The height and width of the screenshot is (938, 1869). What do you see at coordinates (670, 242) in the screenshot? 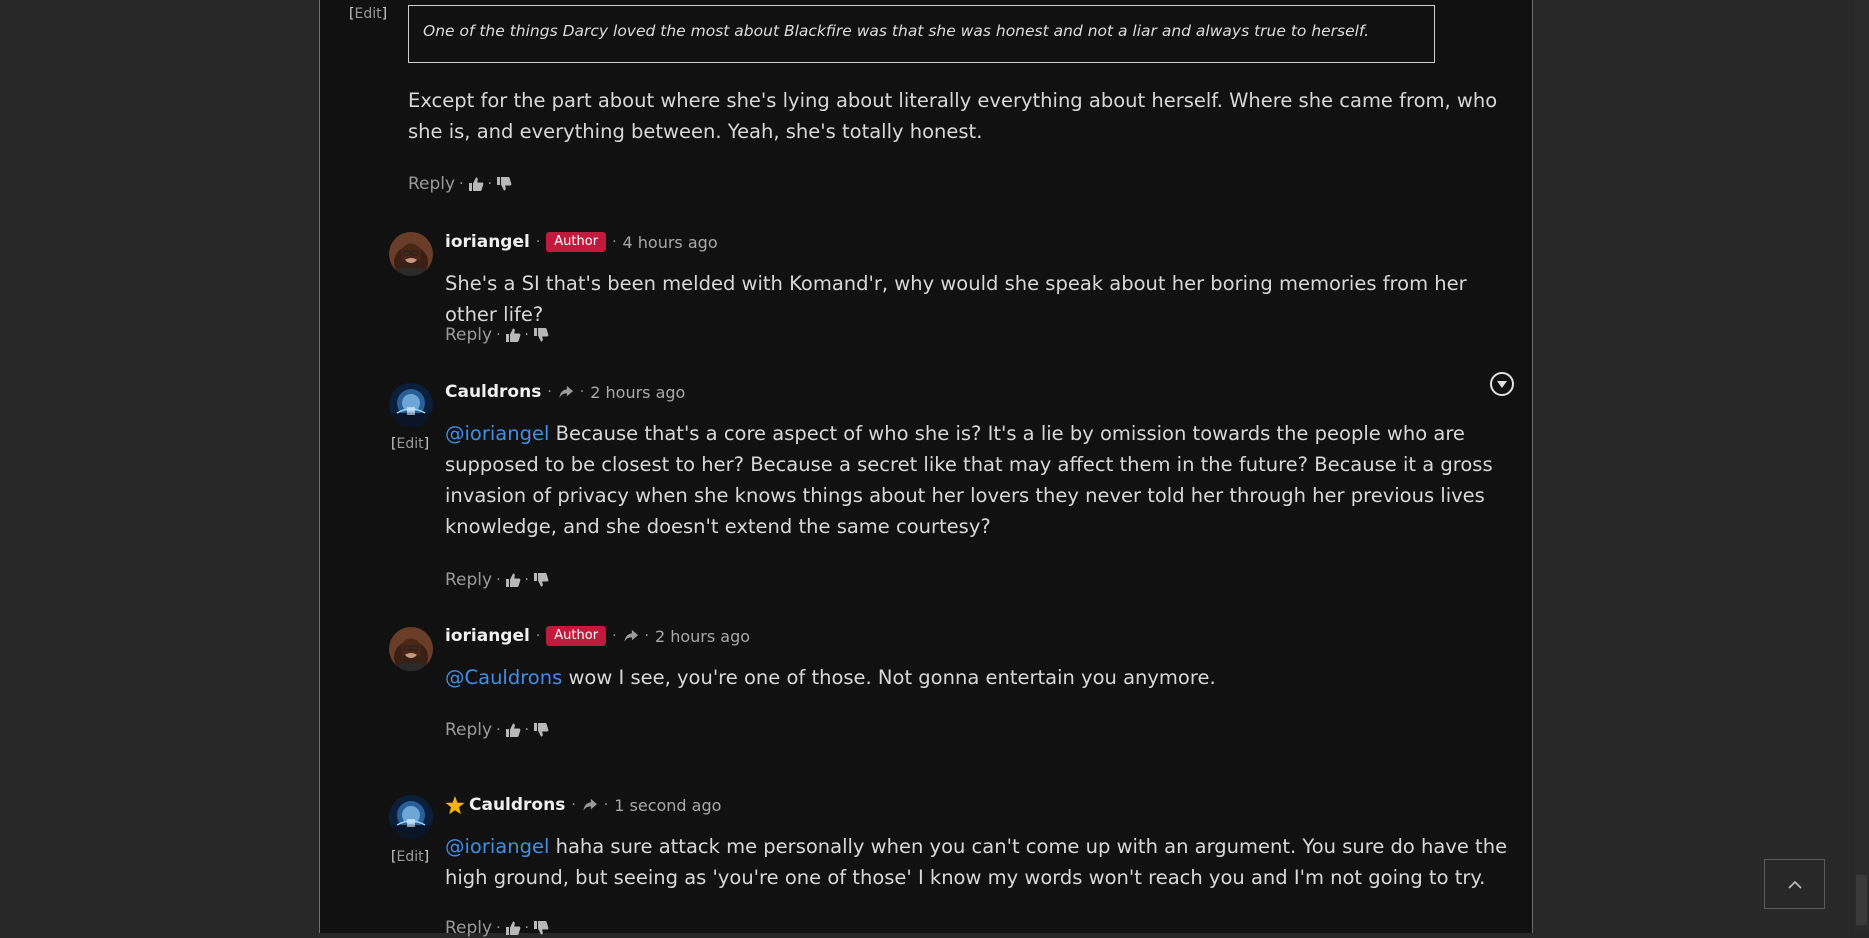
I see `timestamp: 4 hours ago` at bounding box center [670, 242].